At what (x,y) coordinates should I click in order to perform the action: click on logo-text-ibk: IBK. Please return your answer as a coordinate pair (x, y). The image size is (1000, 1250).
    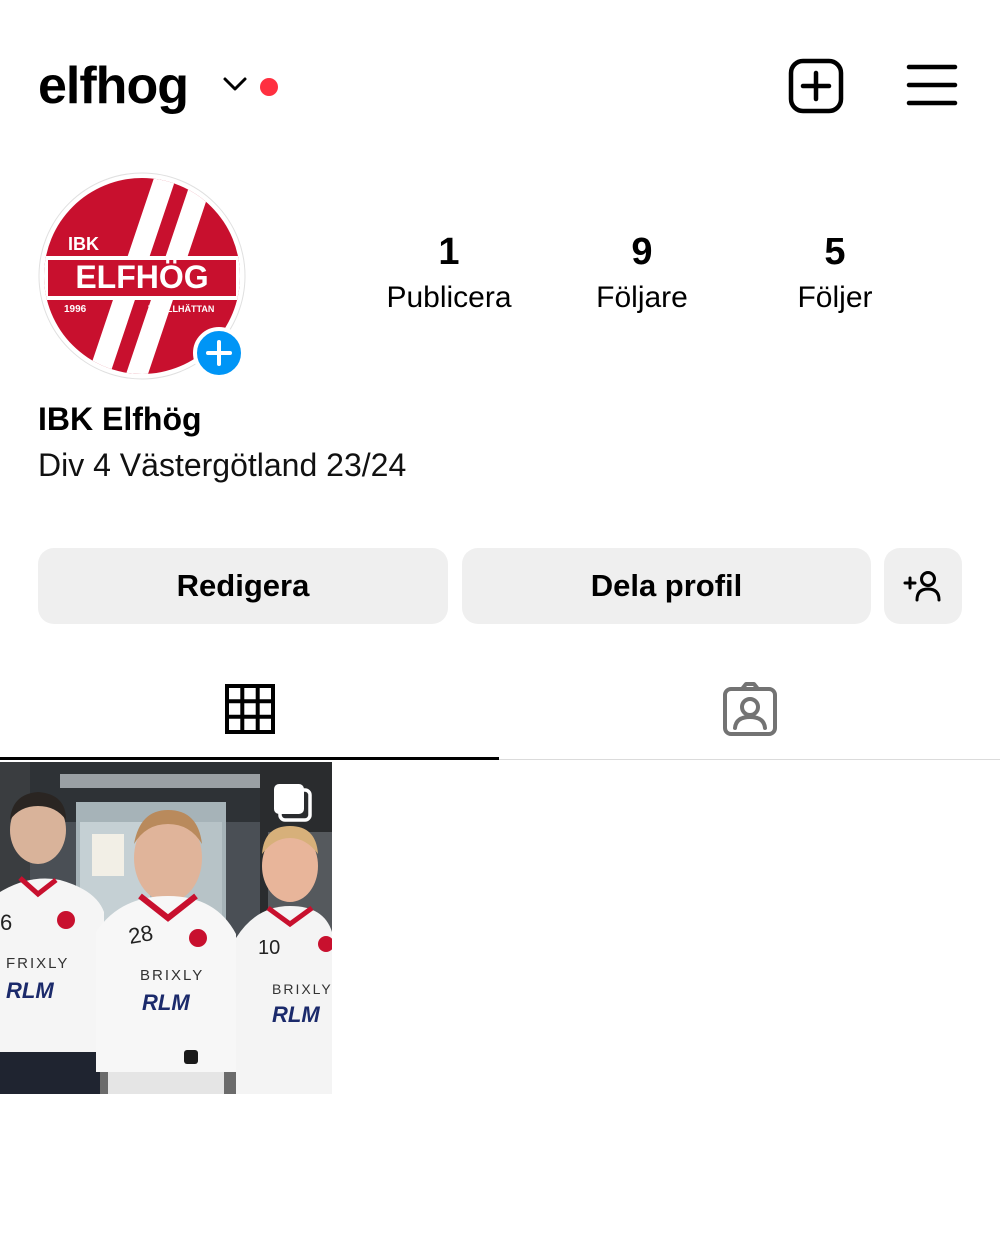
    Looking at the image, I should click on (83, 244).